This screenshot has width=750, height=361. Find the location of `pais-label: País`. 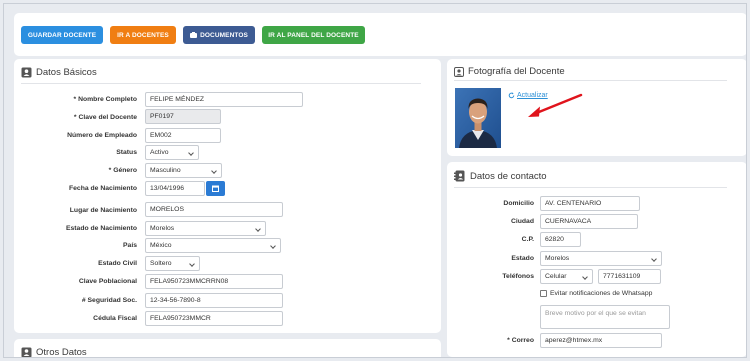

pais-label: País is located at coordinates (130, 245).